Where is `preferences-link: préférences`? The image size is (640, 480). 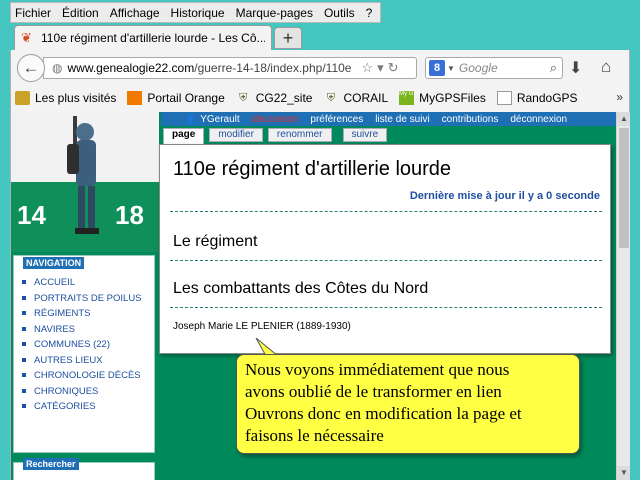
preferences-link: préférences is located at coordinates (336, 119).